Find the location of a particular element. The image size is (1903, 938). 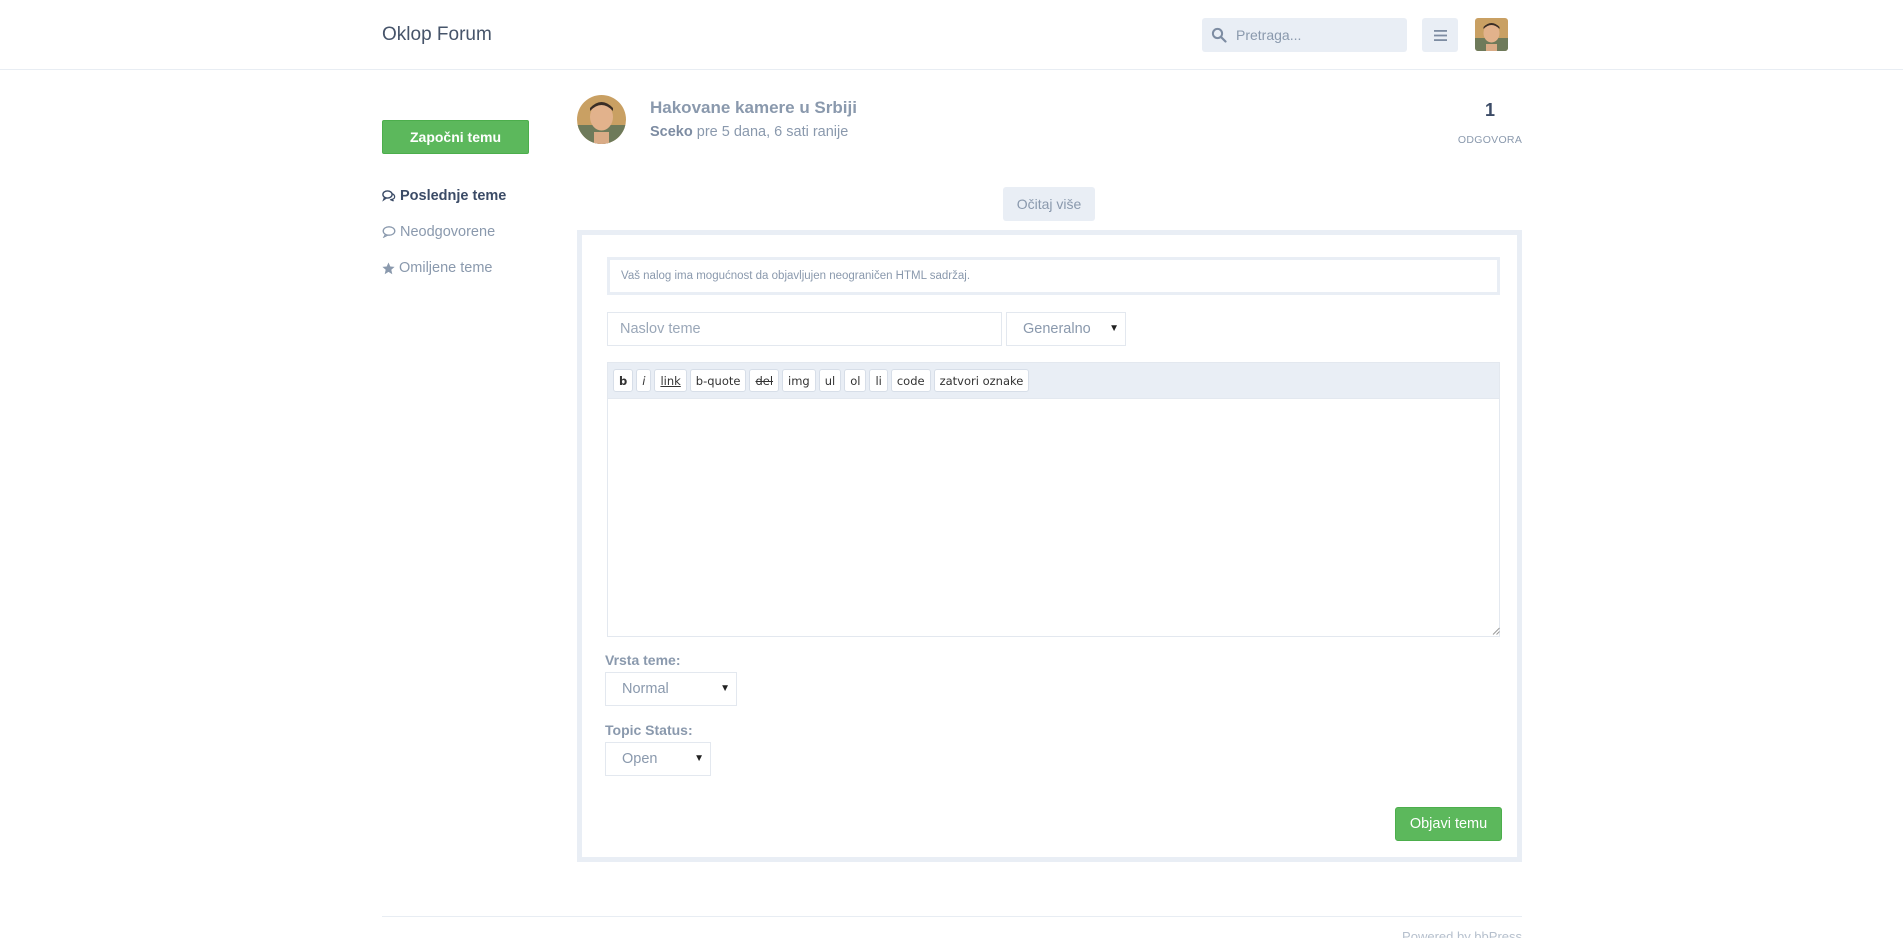

topic-type-value: Normal is located at coordinates (645, 689).